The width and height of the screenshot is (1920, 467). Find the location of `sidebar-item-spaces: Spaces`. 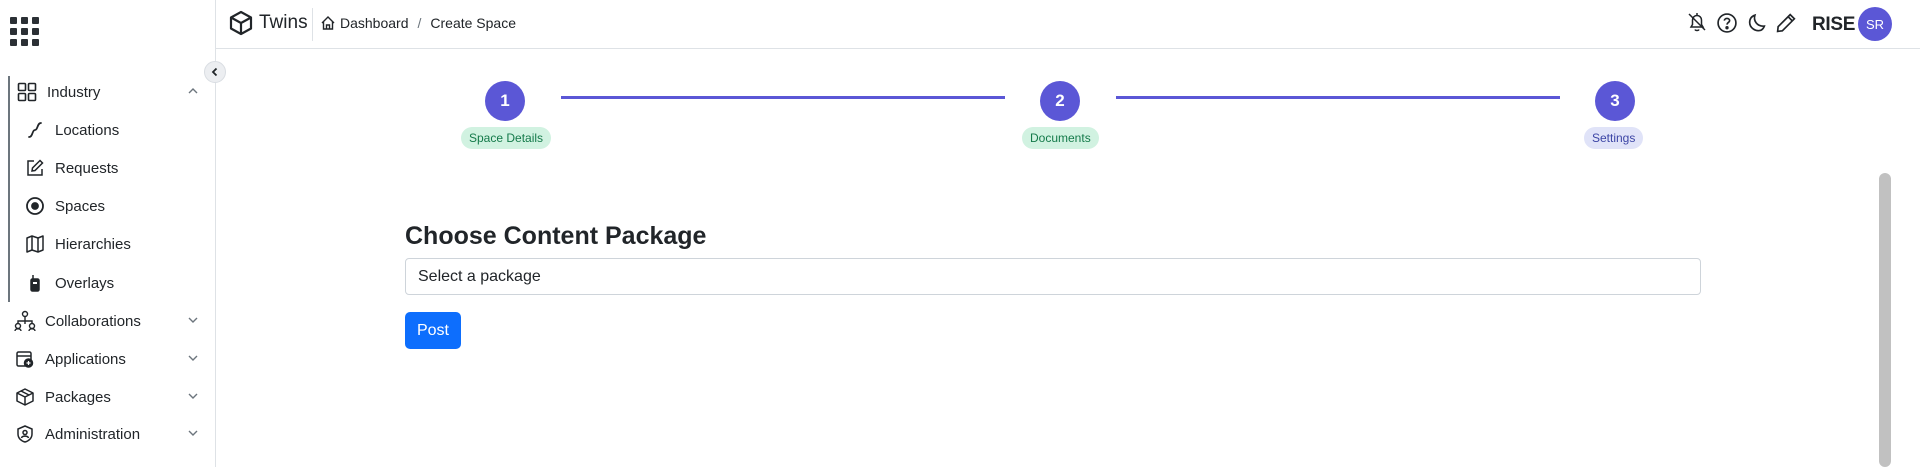

sidebar-item-spaces: Spaces is located at coordinates (64, 206).